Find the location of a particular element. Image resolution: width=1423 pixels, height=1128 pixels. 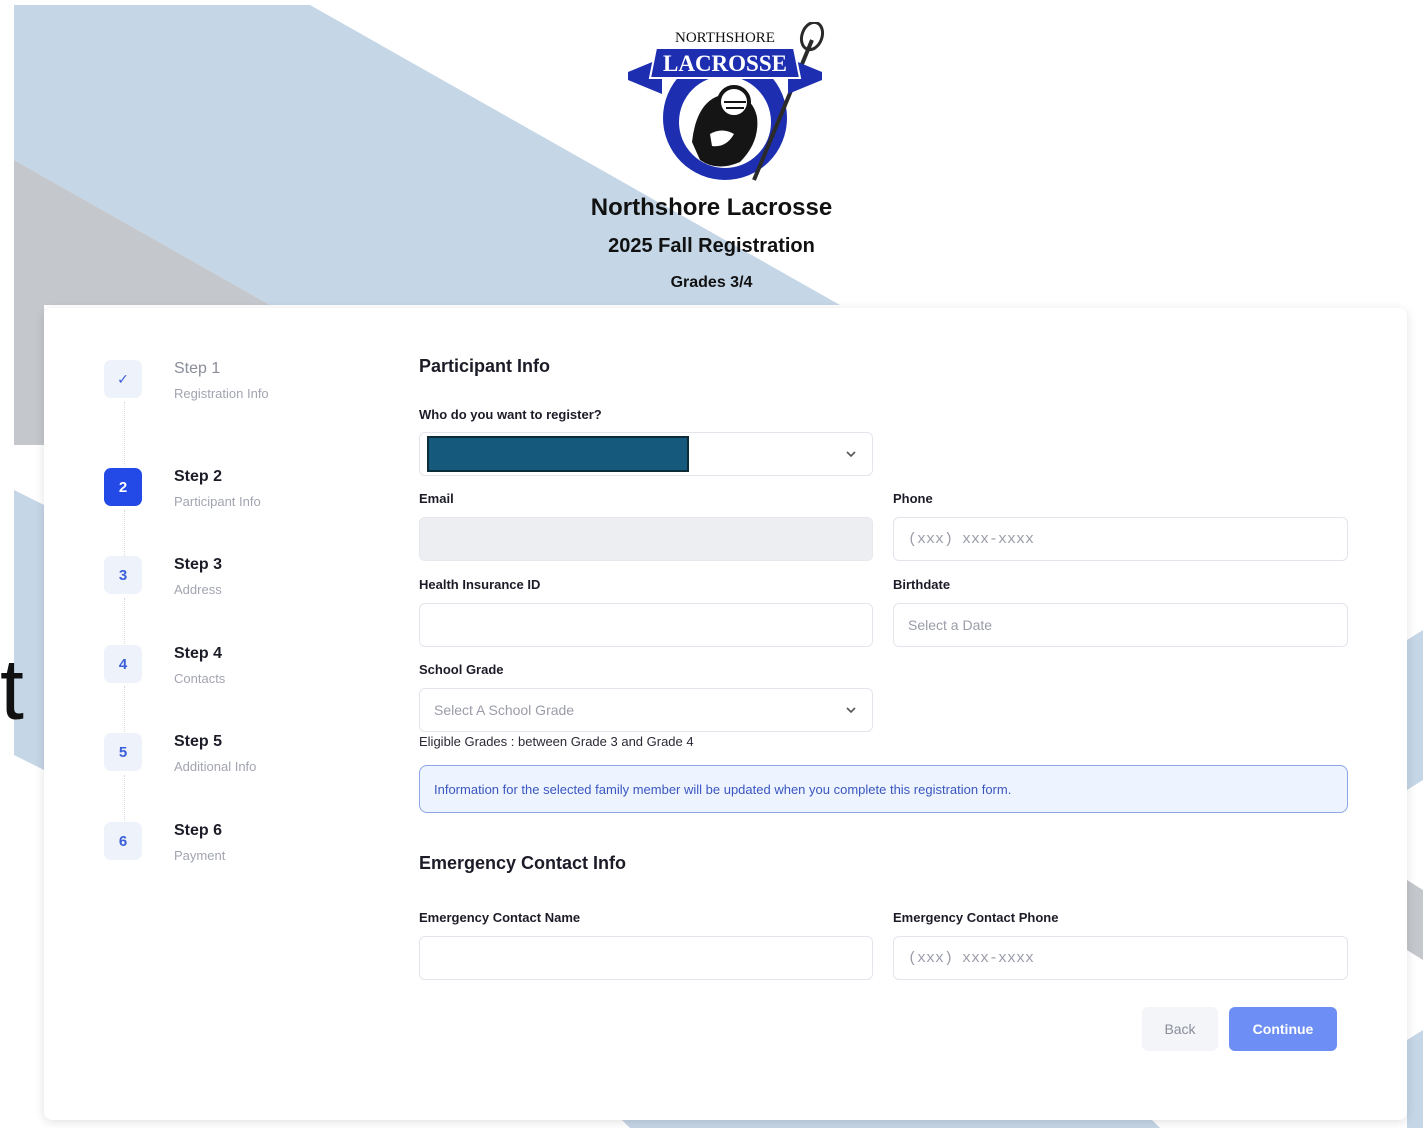

step-subtitle: Address is located at coordinates (198, 589).